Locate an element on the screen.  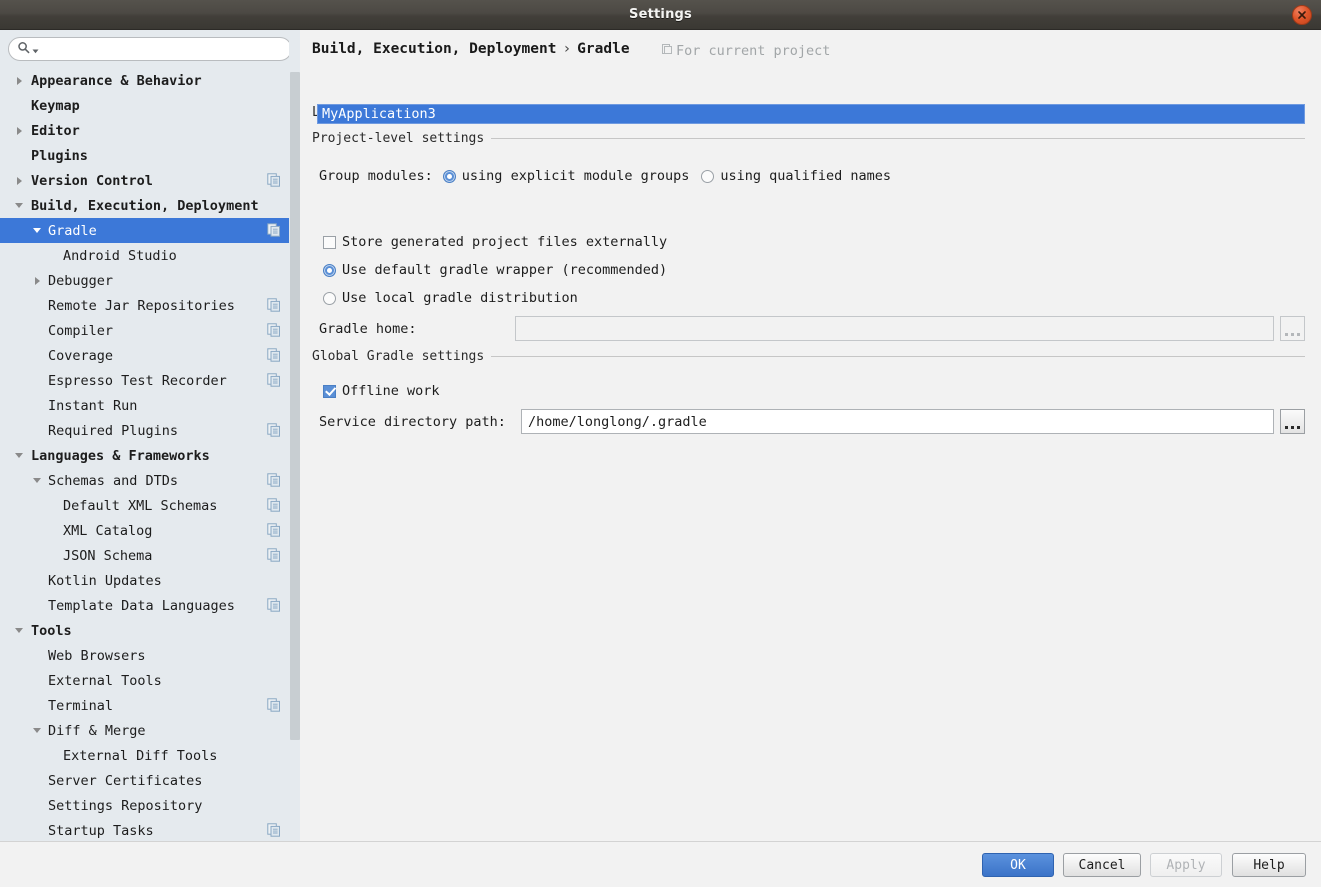
radio-group-modules-explicit: using explicit module groups is located at coordinates (566, 176).